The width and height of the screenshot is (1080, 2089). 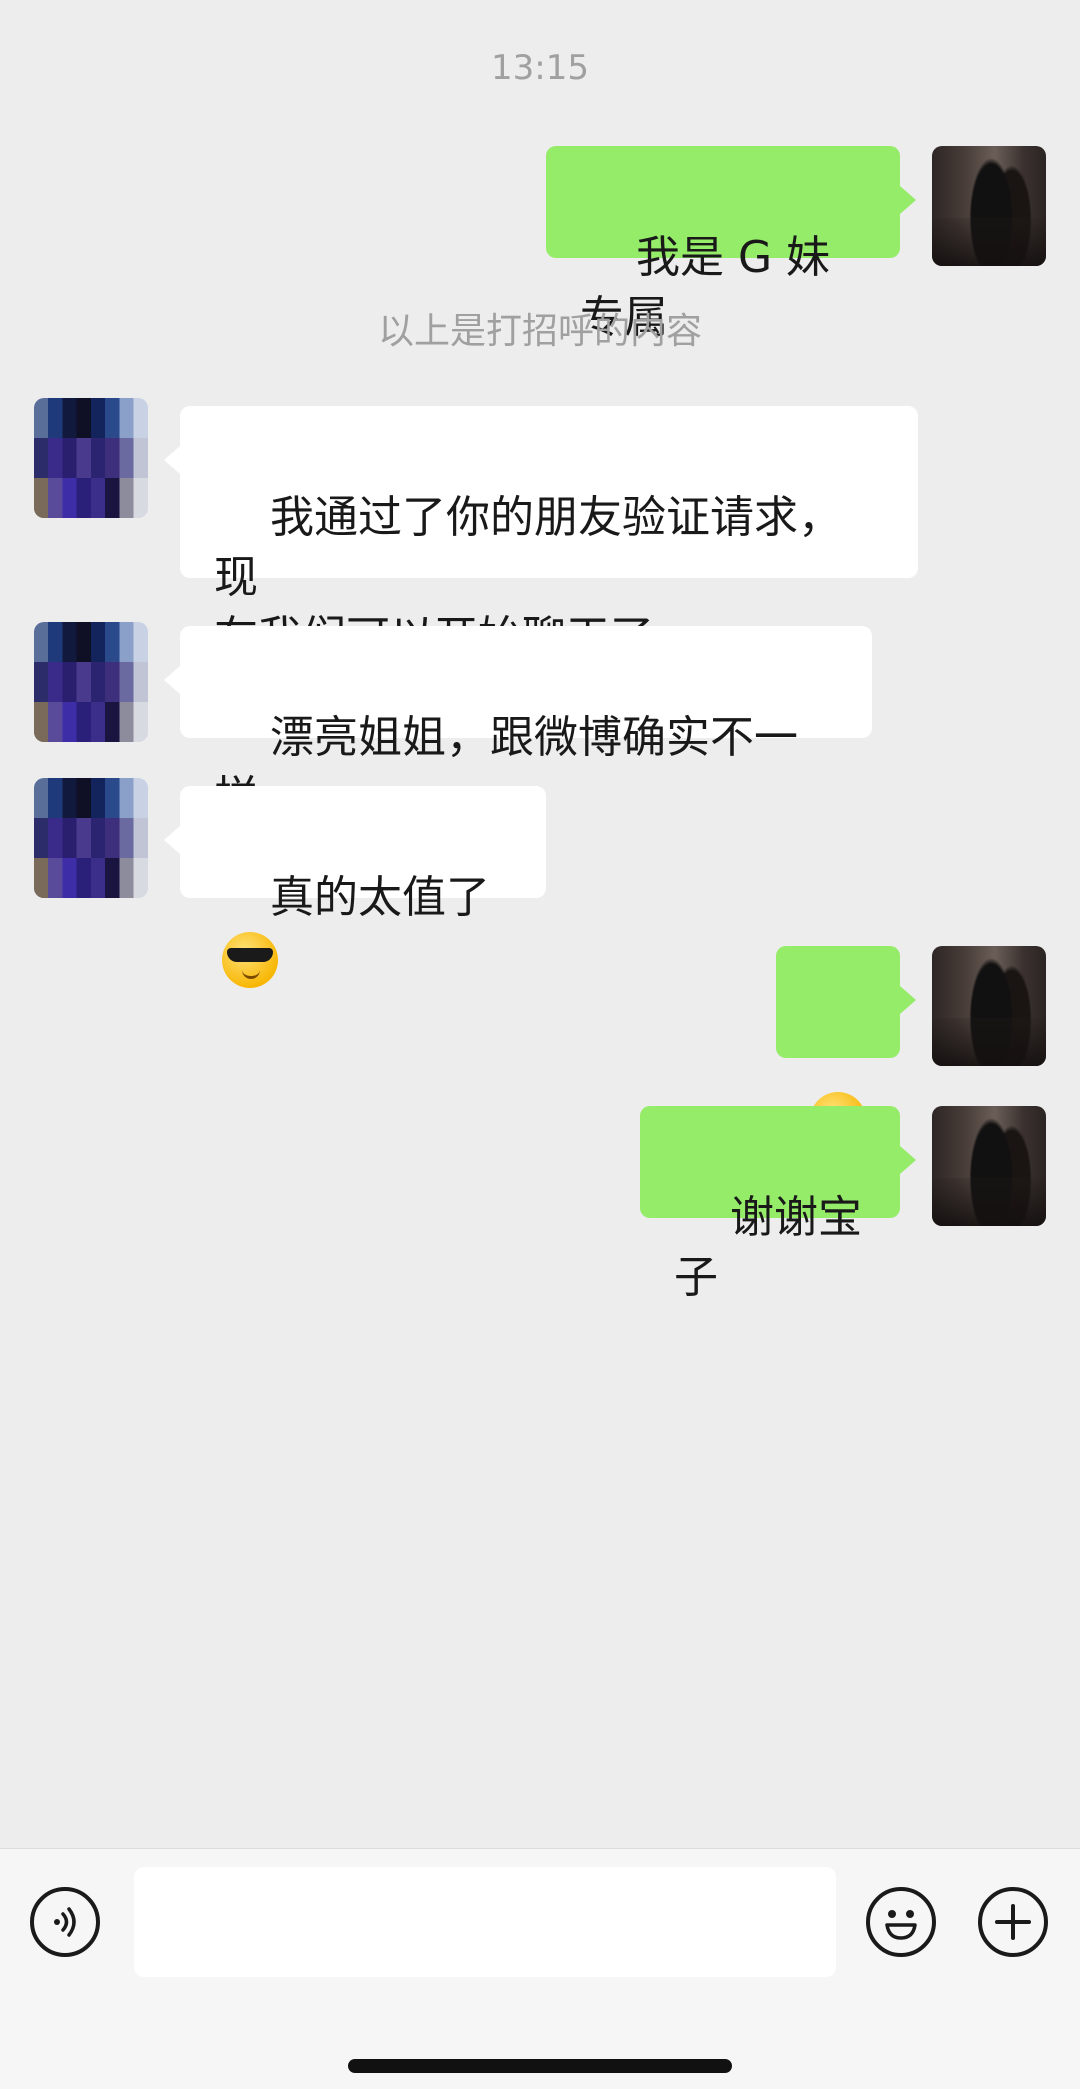 I want to click on add-more-button, so click(x=1013, y=1922).